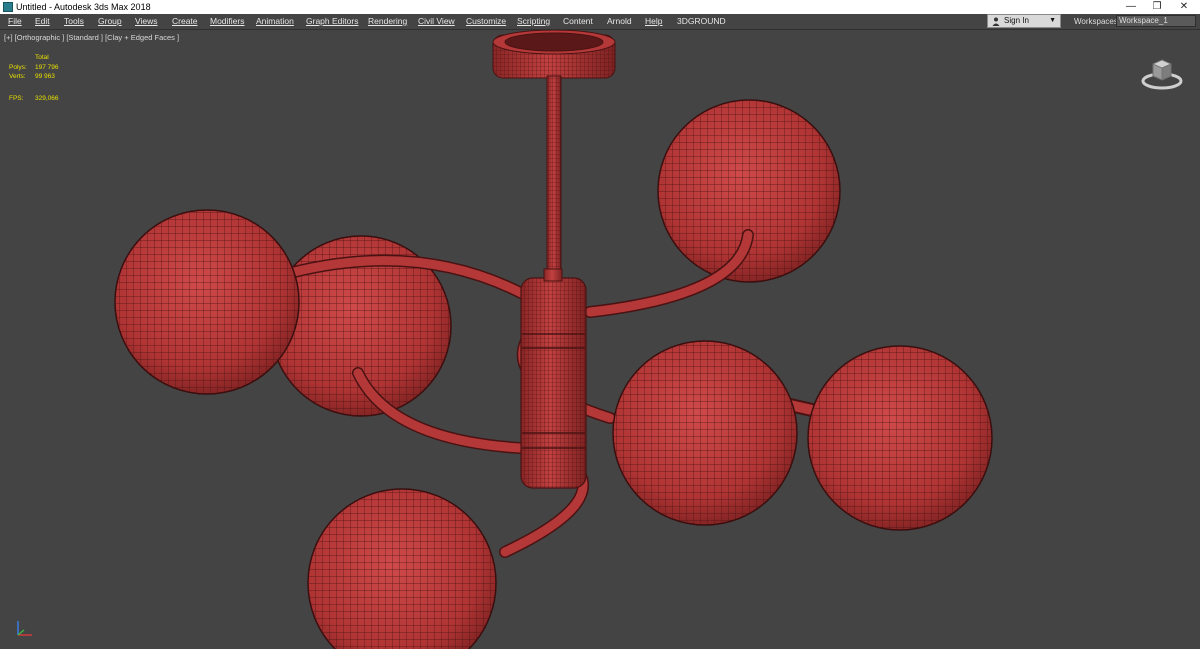  I want to click on minimize-button: —, so click(1131, 7).